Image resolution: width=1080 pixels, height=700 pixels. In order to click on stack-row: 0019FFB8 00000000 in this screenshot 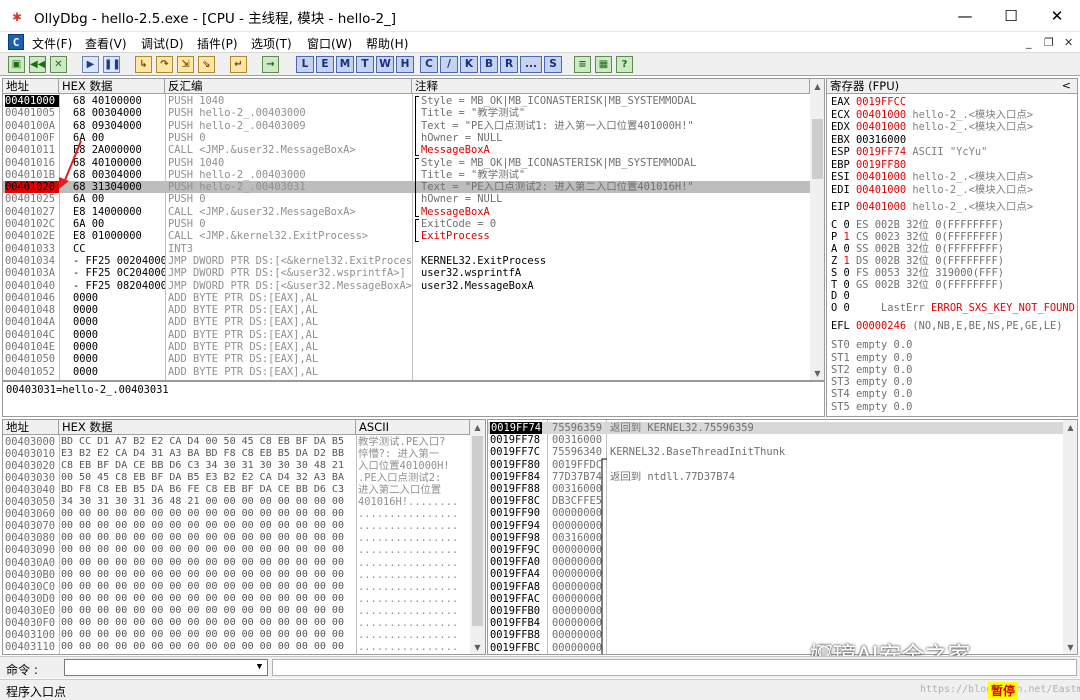, I will do `click(775, 635)`.